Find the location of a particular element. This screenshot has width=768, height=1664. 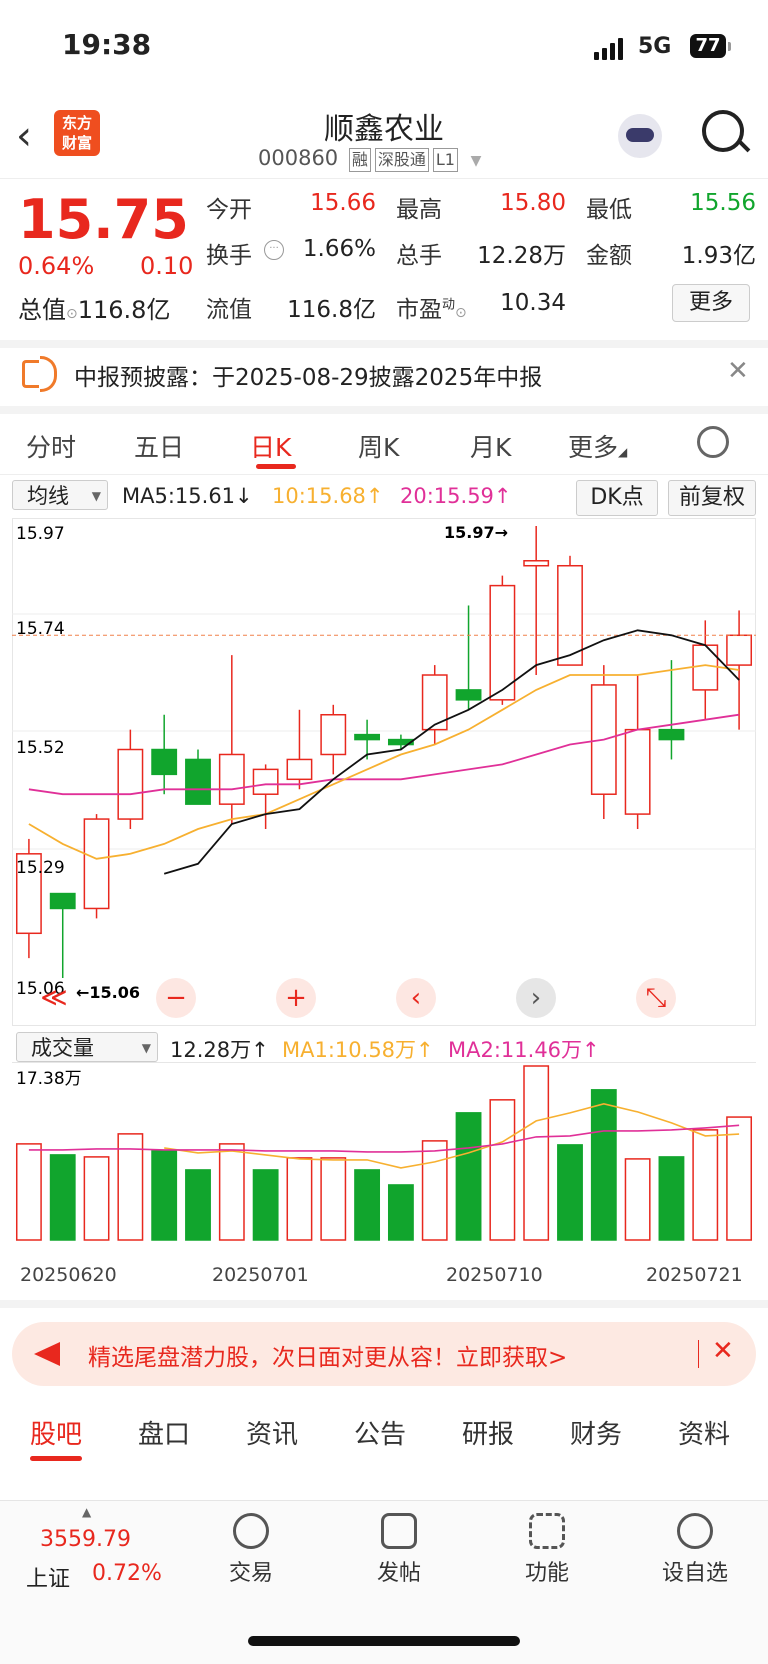

chevron-down-icon: ▼ is located at coordinates (96, 496).